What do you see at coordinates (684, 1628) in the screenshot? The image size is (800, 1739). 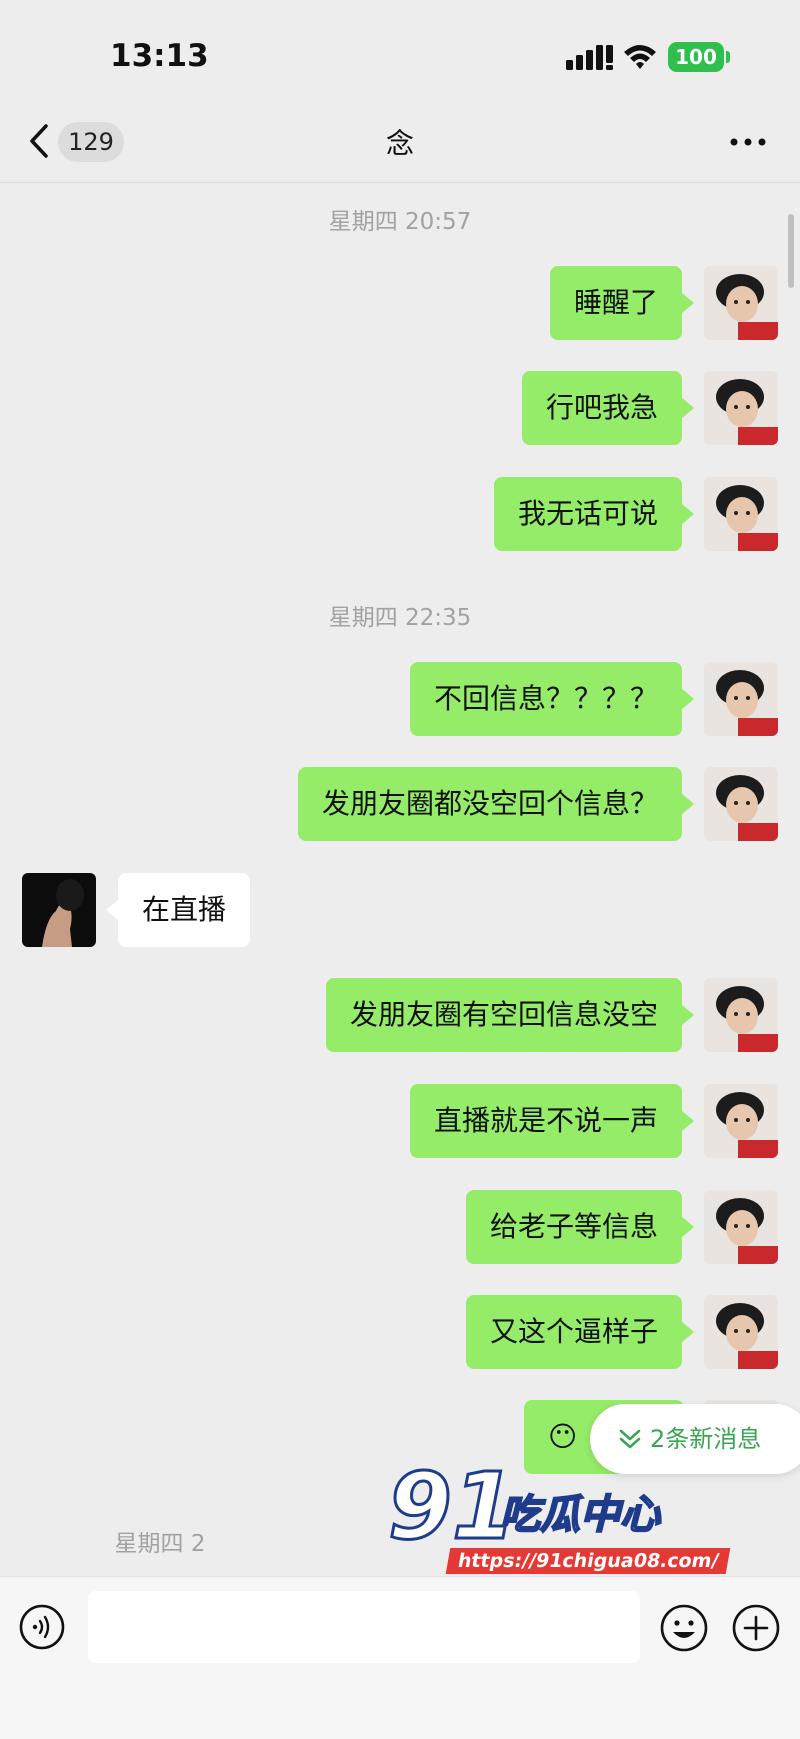 I see `emoji-icon` at bounding box center [684, 1628].